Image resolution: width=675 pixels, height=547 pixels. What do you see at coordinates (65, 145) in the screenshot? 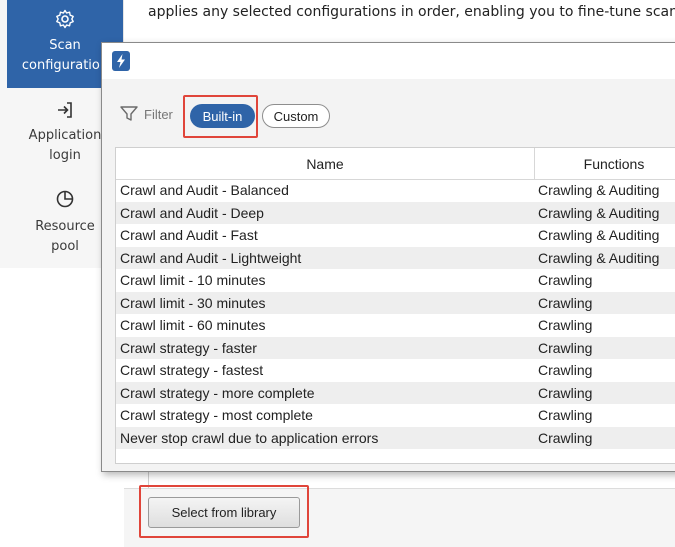
I see `sidebar-item-label: Application login` at bounding box center [65, 145].